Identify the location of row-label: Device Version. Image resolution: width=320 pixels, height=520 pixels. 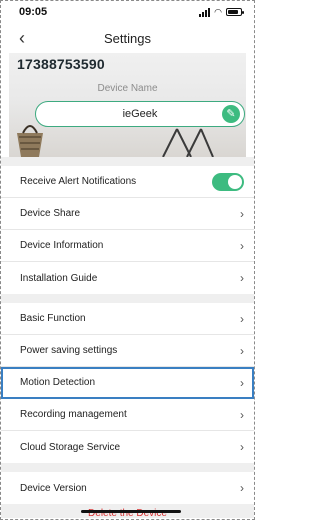
(53, 488).